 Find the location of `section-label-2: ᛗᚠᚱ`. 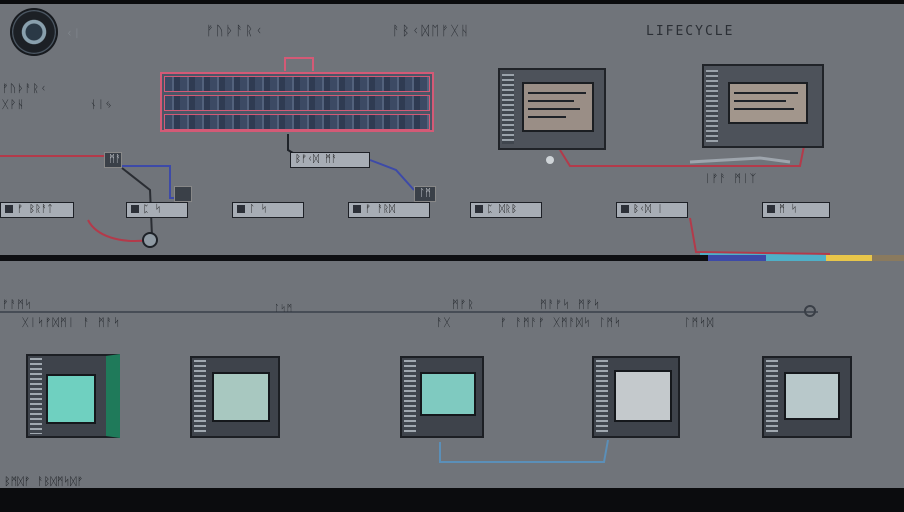

section-label-2: ᛗᚠᚱ is located at coordinates (463, 304).